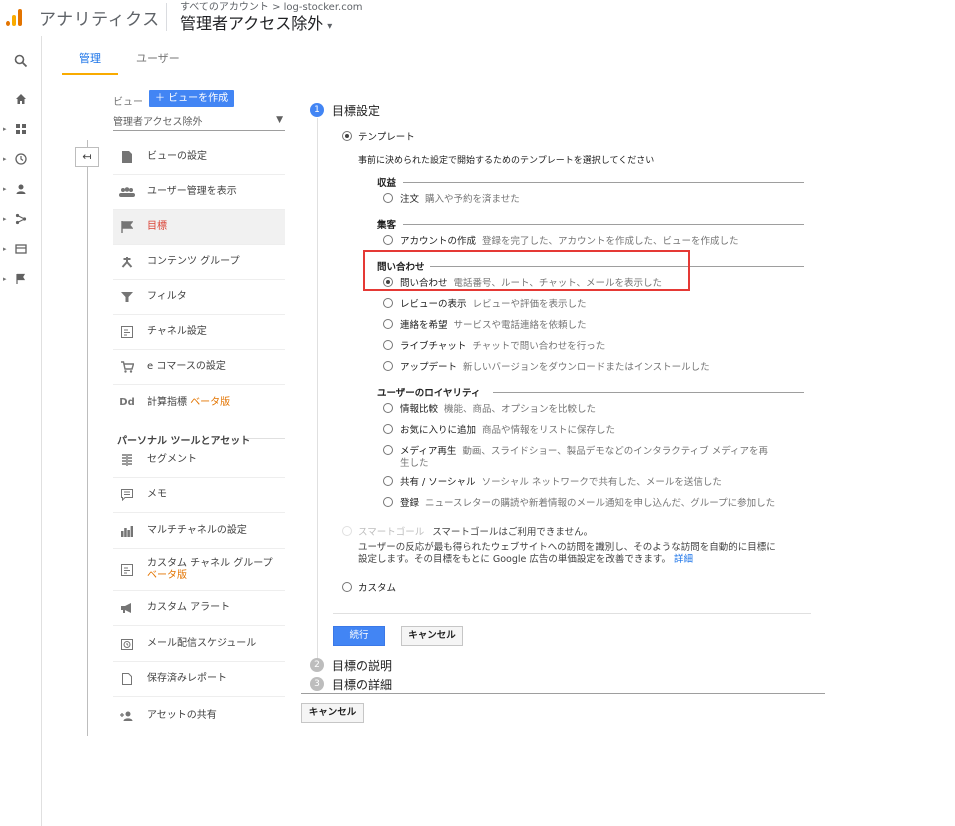  Describe the element at coordinates (256, 22) in the screenshot. I see `view-selector: 管理者アクセス除外 ▾` at that location.